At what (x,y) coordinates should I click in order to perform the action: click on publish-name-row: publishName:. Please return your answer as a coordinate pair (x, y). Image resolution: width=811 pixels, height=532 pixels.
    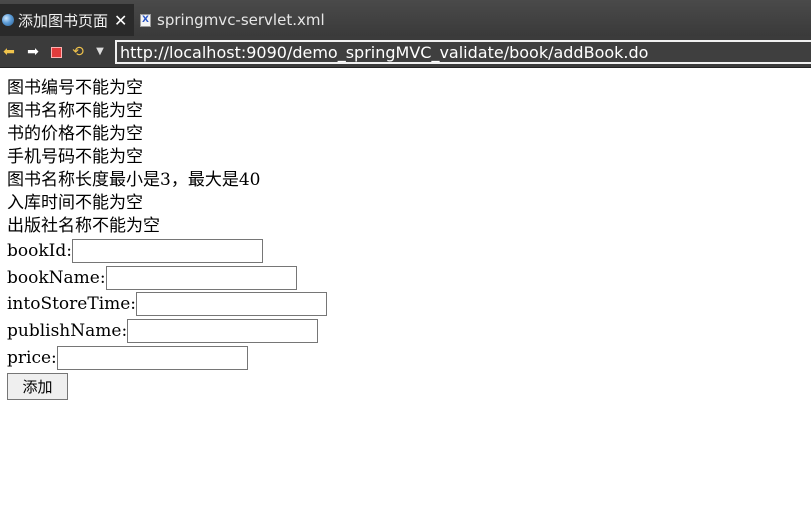
    Looking at the image, I should click on (167, 331).